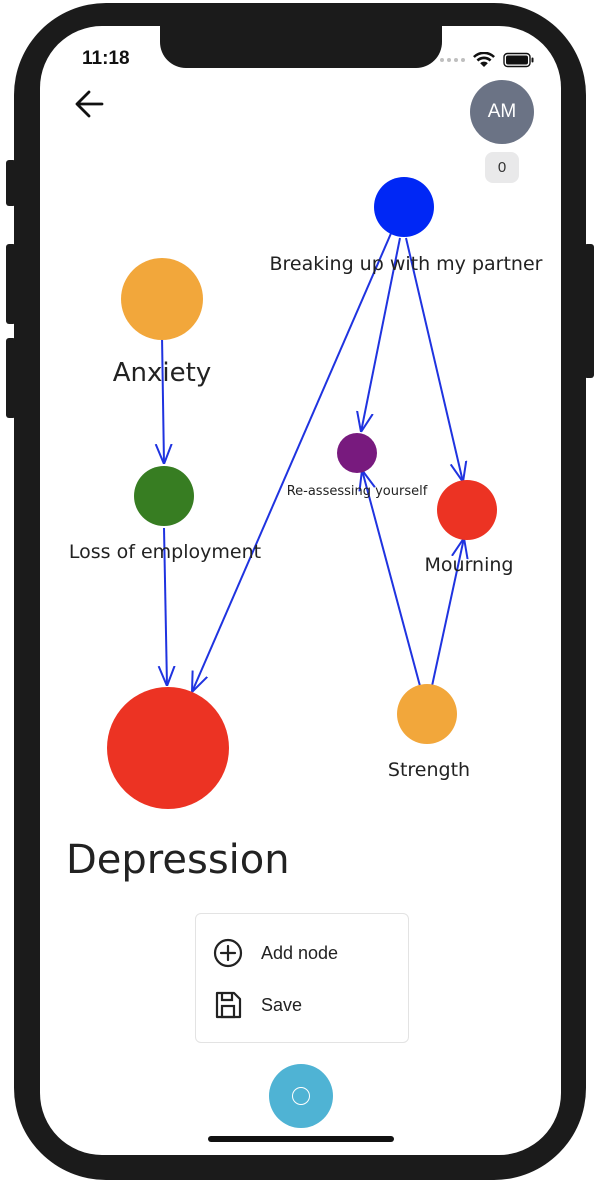 The width and height of the screenshot is (600, 1182). Describe the element at coordinates (165, 552) in the screenshot. I see `node-label-loss-of-employment: Loss of employment` at that location.